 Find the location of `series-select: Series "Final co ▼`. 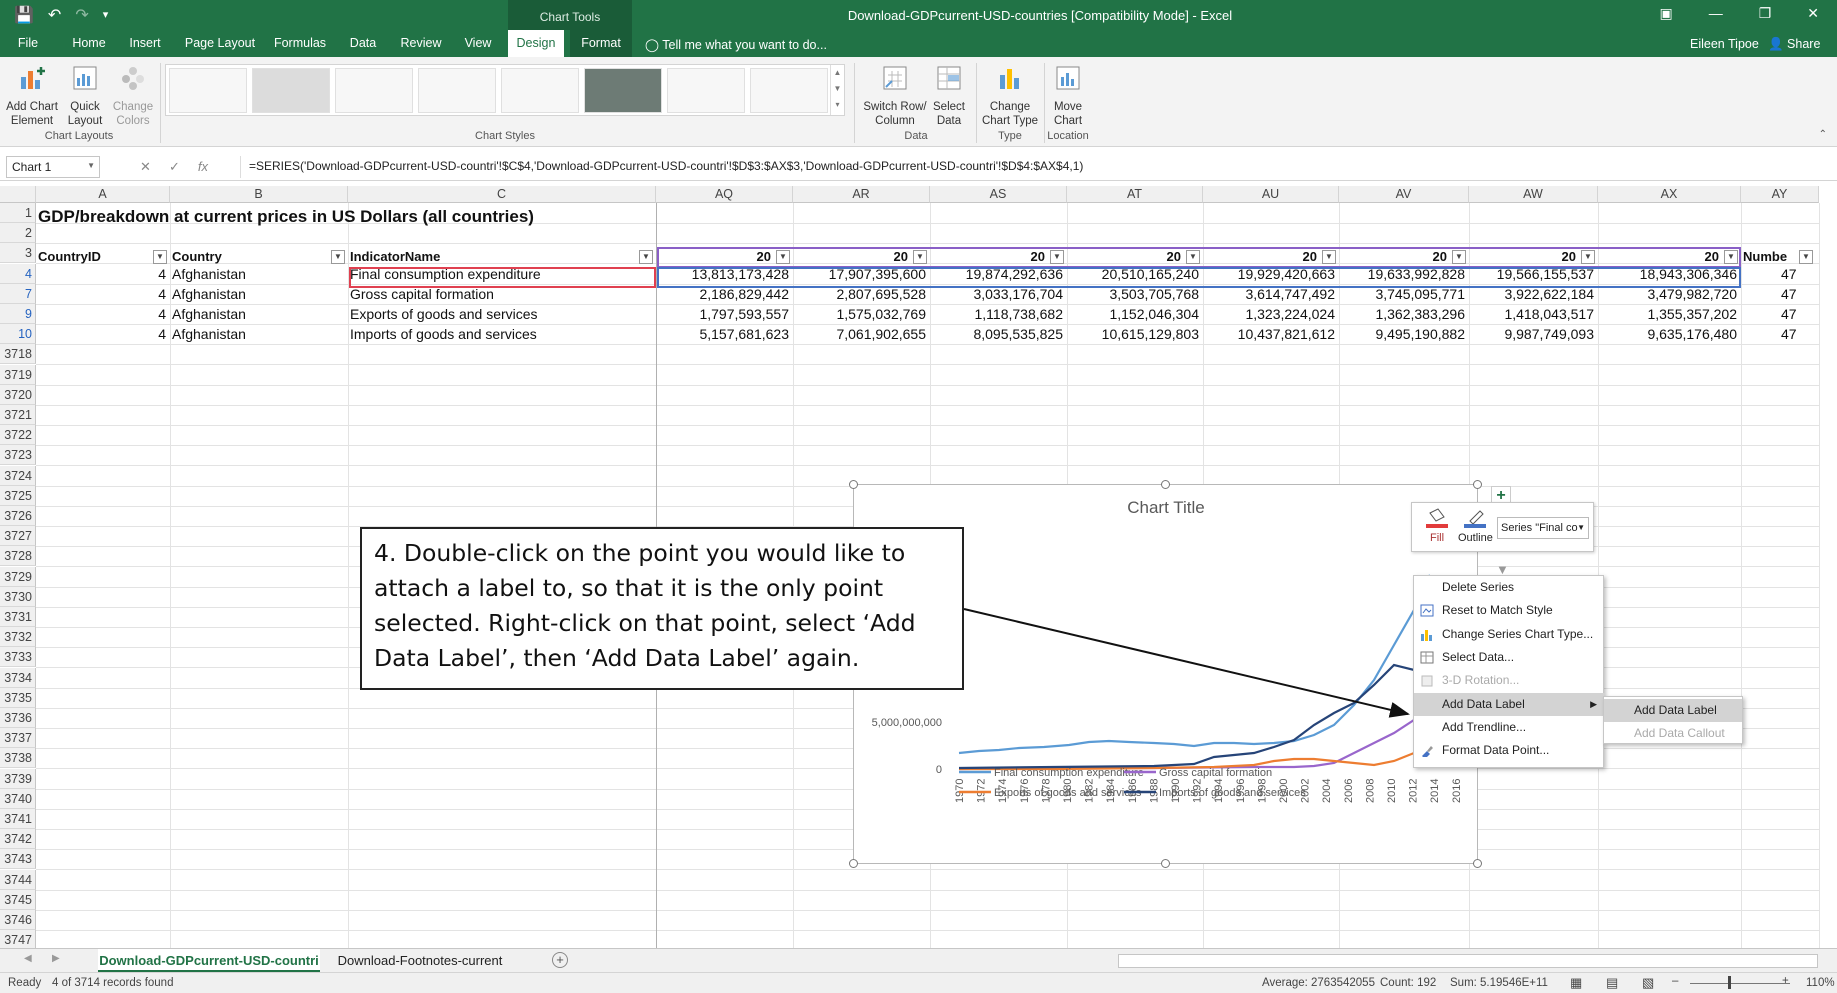

series-select: Series "Final co ▼ is located at coordinates (1543, 528).